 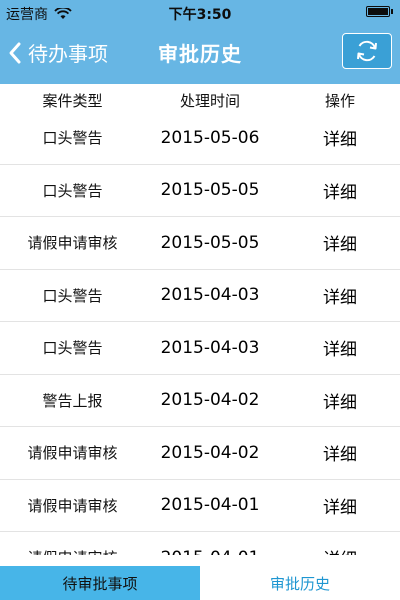 I want to click on table-header: 案件类型 处理时间 操作, so click(x=200, y=99).